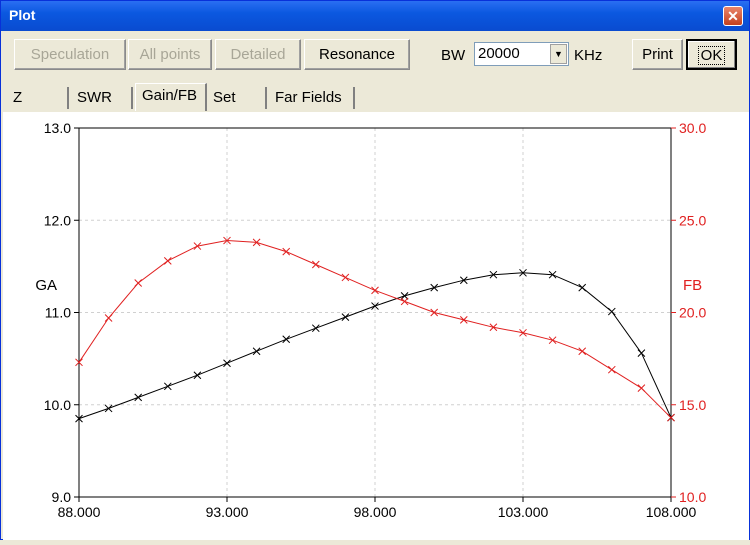  Describe the element at coordinates (692, 405) in the screenshot. I see `right-tick-label: 15.0` at that location.